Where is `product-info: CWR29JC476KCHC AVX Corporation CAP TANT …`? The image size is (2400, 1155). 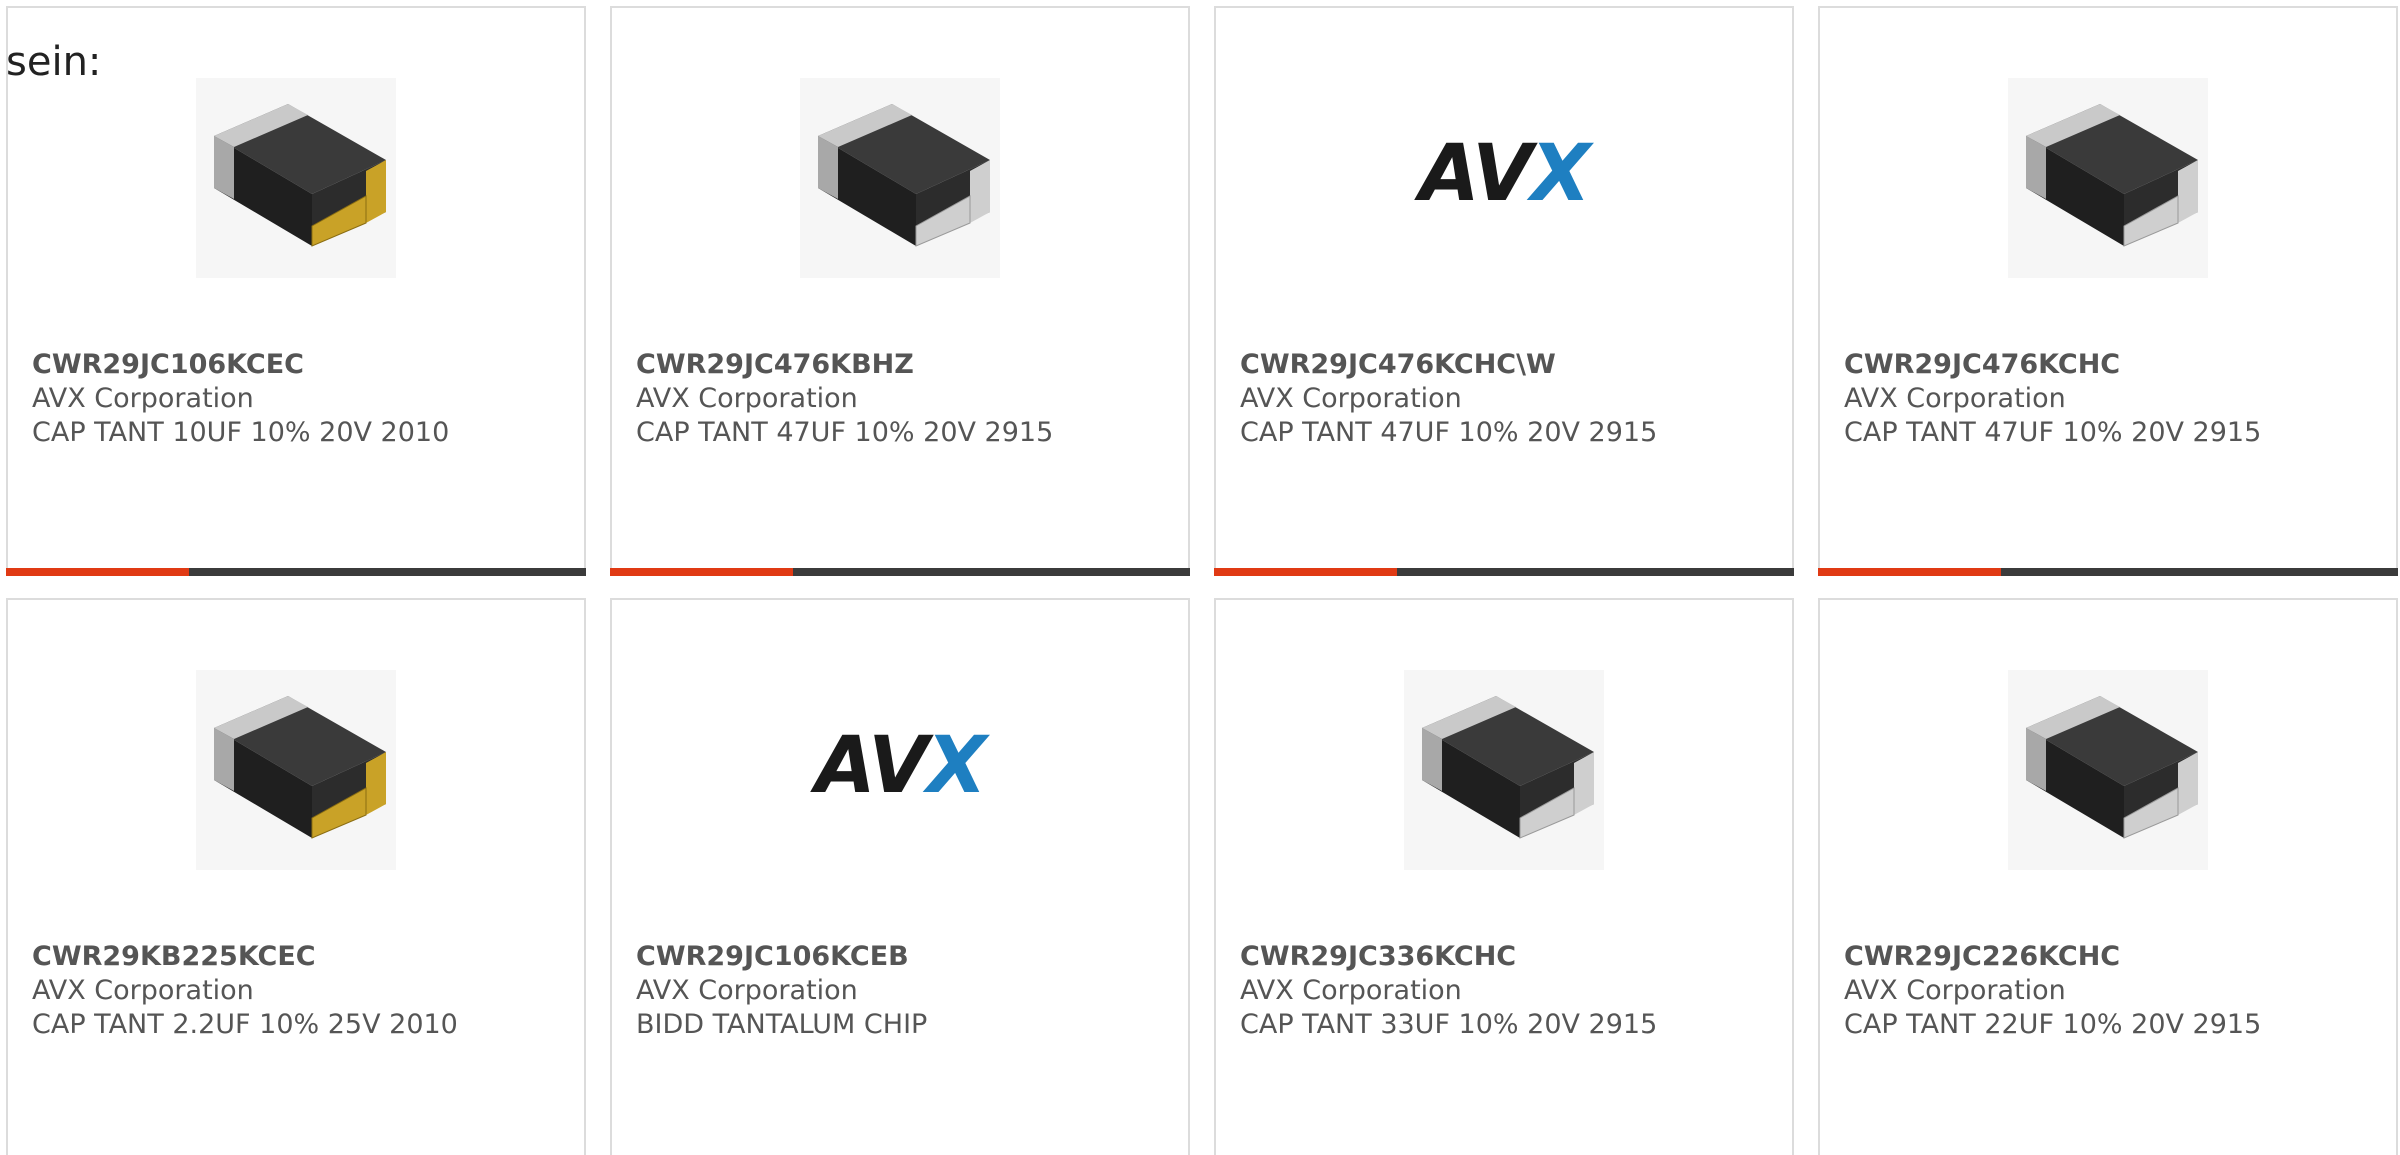 product-info: CWR29JC476KCHC AVX Corporation CAP TANT … is located at coordinates (2112, 399).